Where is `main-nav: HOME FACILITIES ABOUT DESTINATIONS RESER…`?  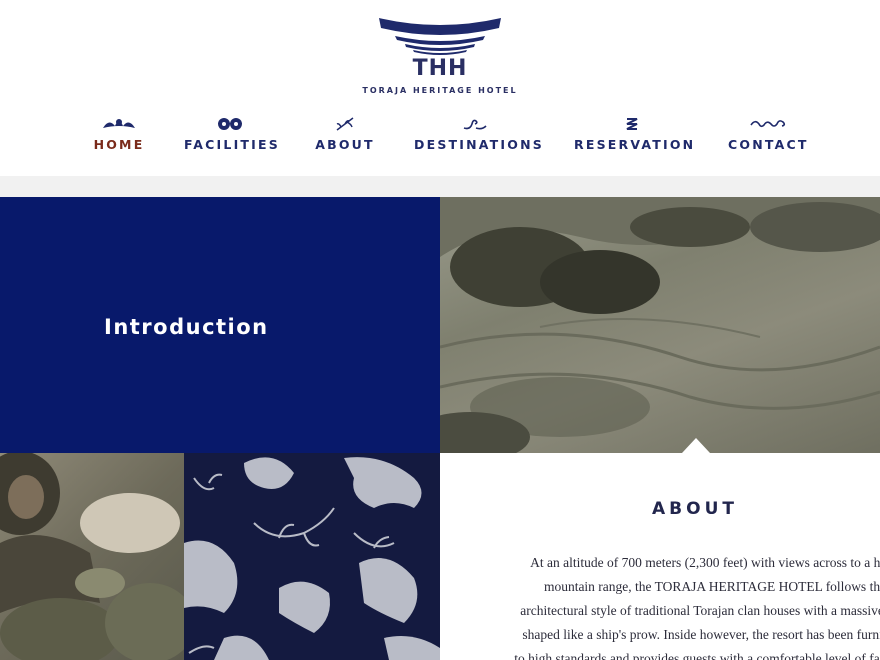 main-nav: HOME FACILITIES ABOUT DESTINATIONS RESER… is located at coordinates (440, 135).